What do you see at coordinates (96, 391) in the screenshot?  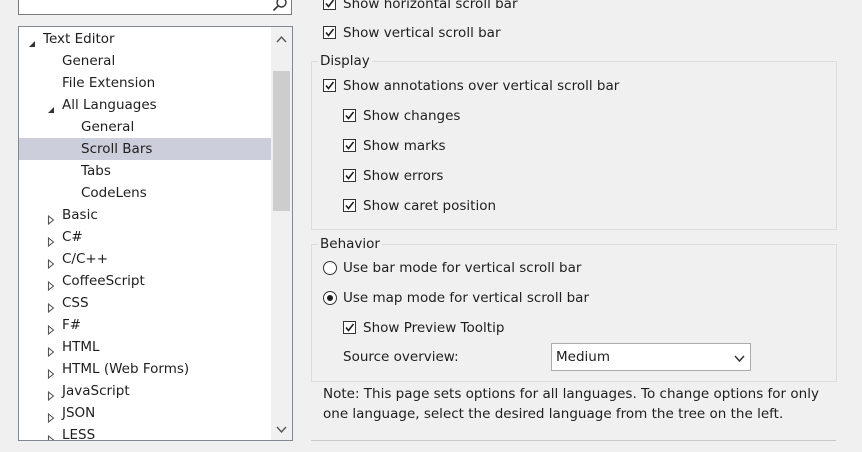 I see `tree-item-label: JavaScript` at bounding box center [96, 391].